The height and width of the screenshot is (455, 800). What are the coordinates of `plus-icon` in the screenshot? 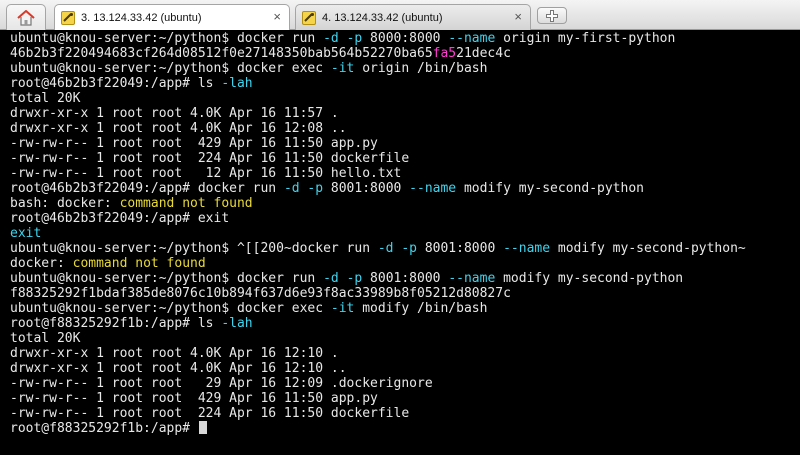 It's located at (552, 15).